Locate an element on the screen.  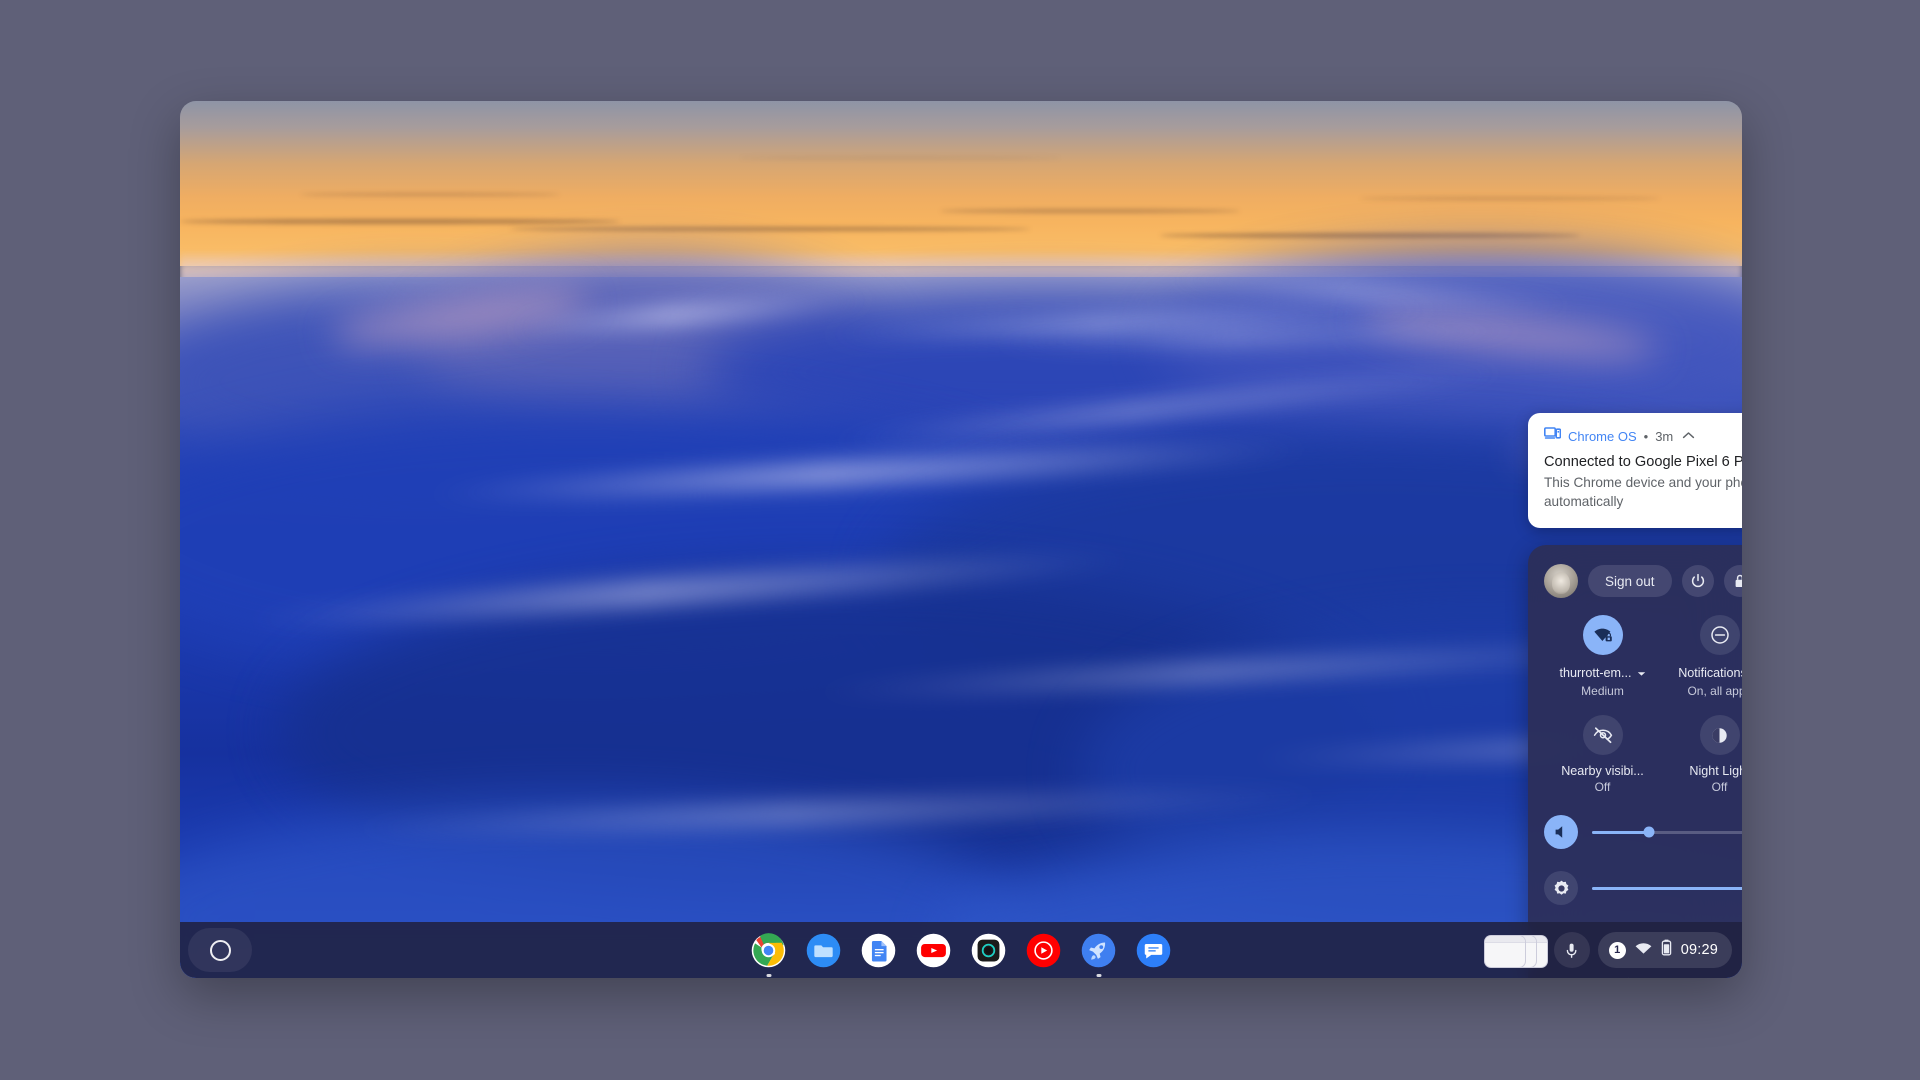
lock-icon is located at coordinates (1732, 581).